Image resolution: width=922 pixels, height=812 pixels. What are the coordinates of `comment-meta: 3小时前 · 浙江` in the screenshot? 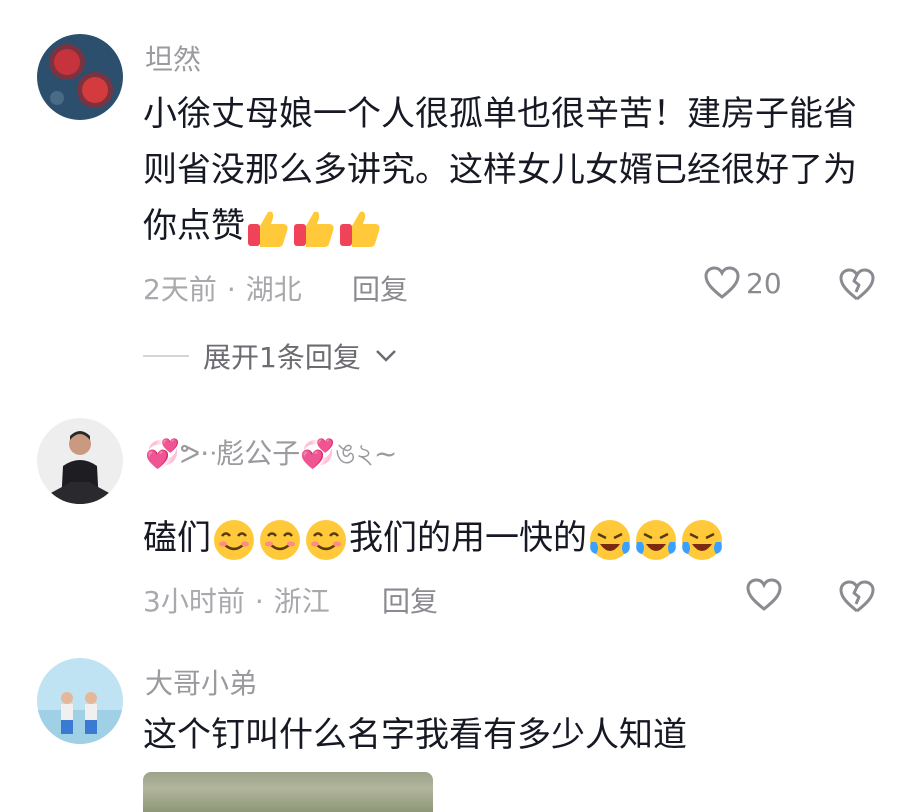 It's located at (236, 601).